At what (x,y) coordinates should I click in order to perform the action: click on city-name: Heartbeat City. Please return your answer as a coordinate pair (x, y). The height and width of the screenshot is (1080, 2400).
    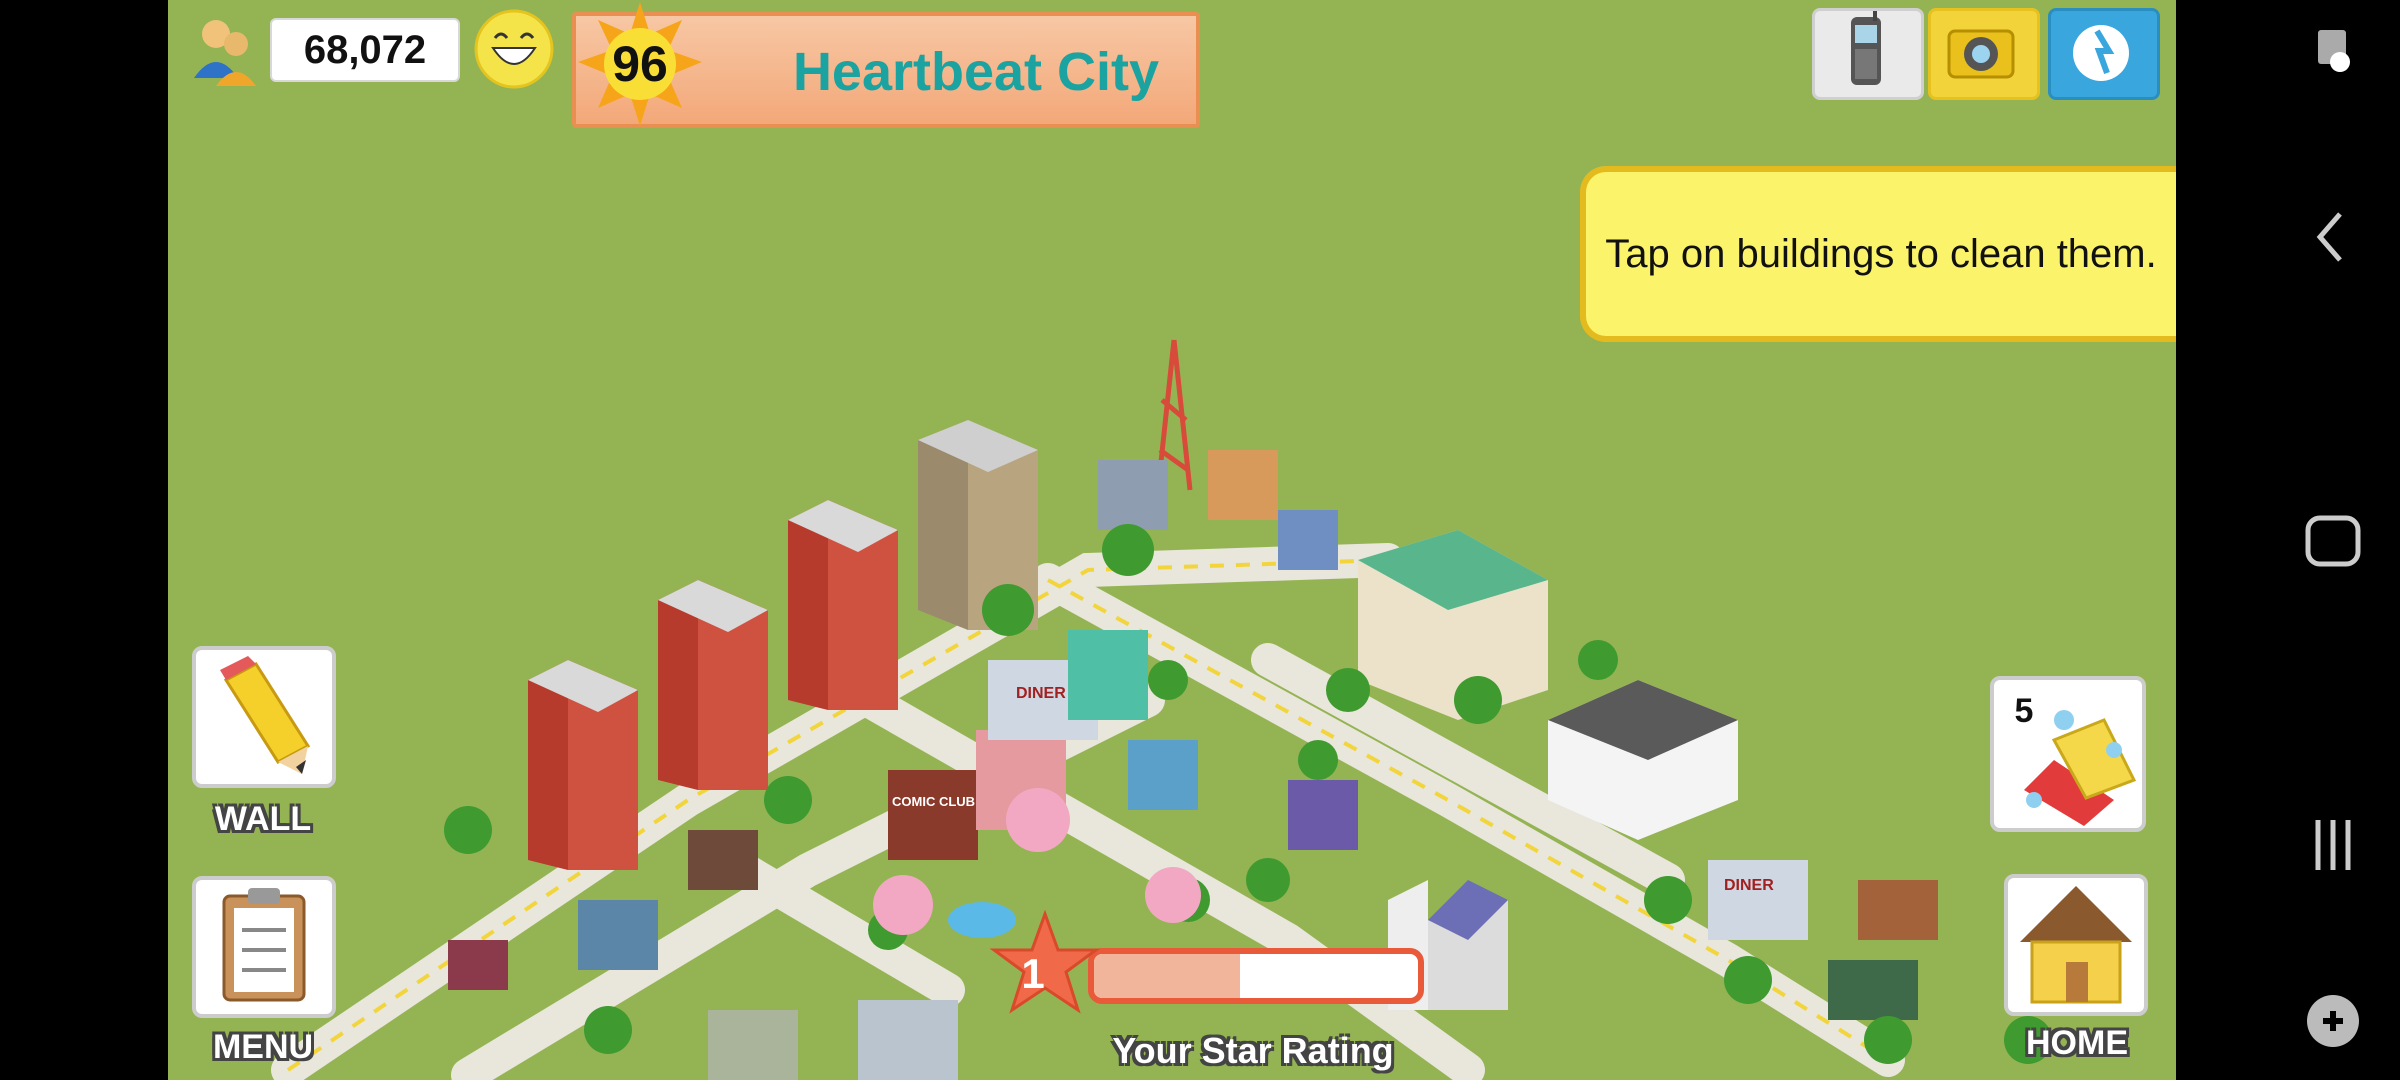
    Looking at the image, I should click on (976, 72).